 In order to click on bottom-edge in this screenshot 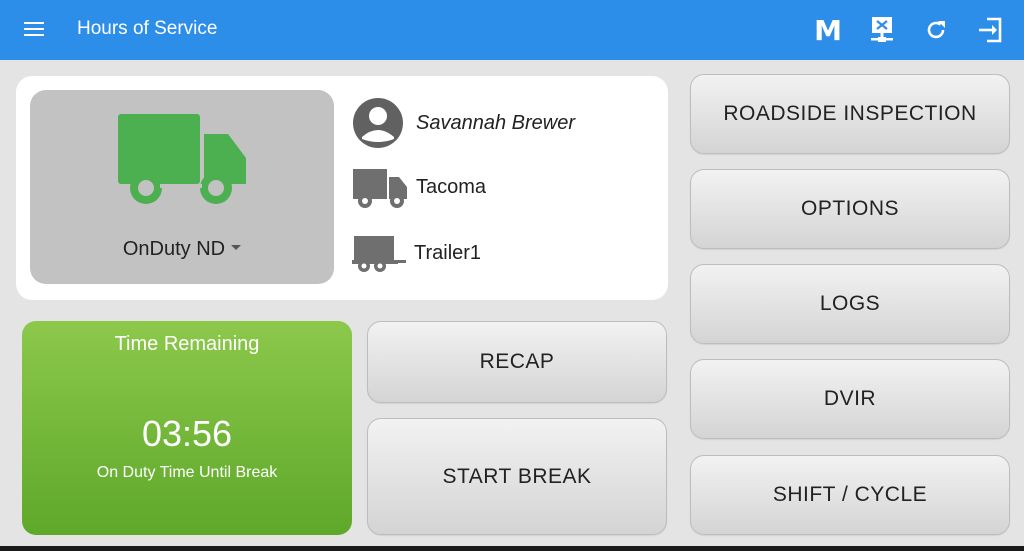, I will do `click(512, 548)`.